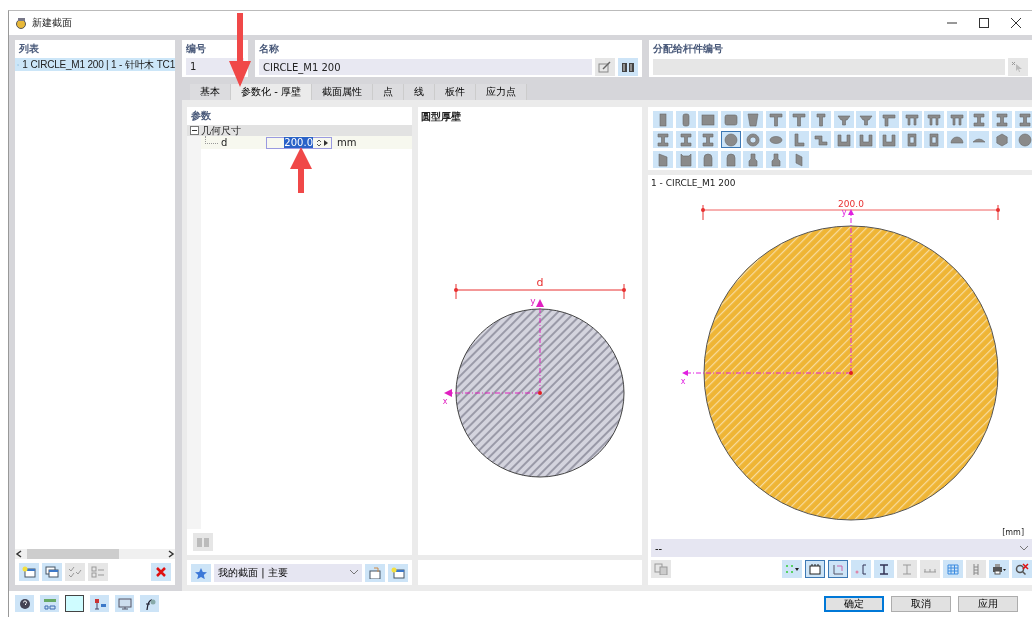 This screenshot has height=617, width=1032. Describe the element at coordinates (299, 142) in the screenshot. I see `value-spinner: 200.0` at that location.